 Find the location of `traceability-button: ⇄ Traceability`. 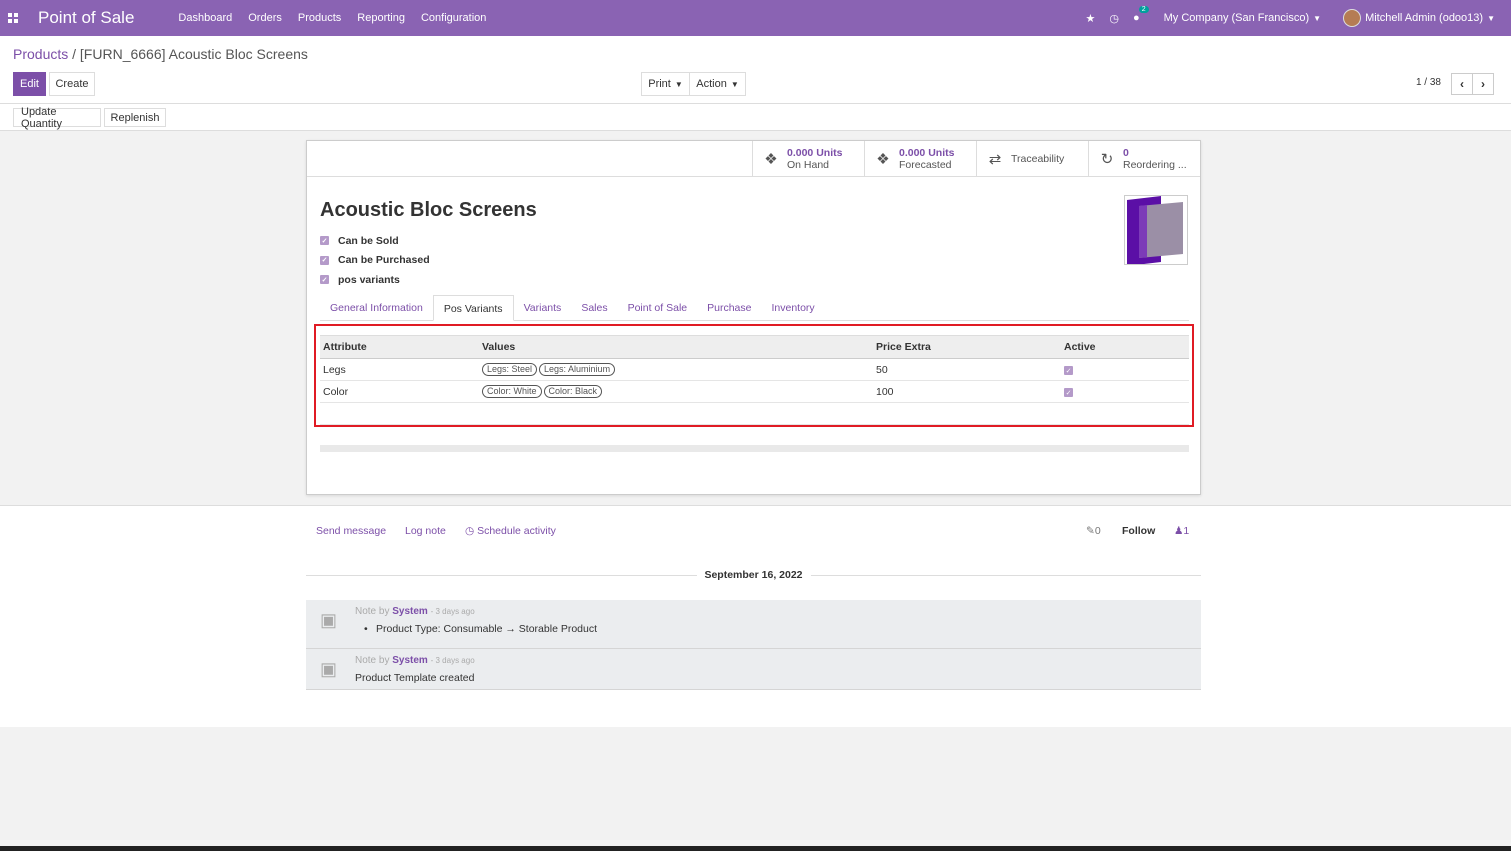

traceability-button: ⇄ Traceability is located at coordinates (1032, 158).